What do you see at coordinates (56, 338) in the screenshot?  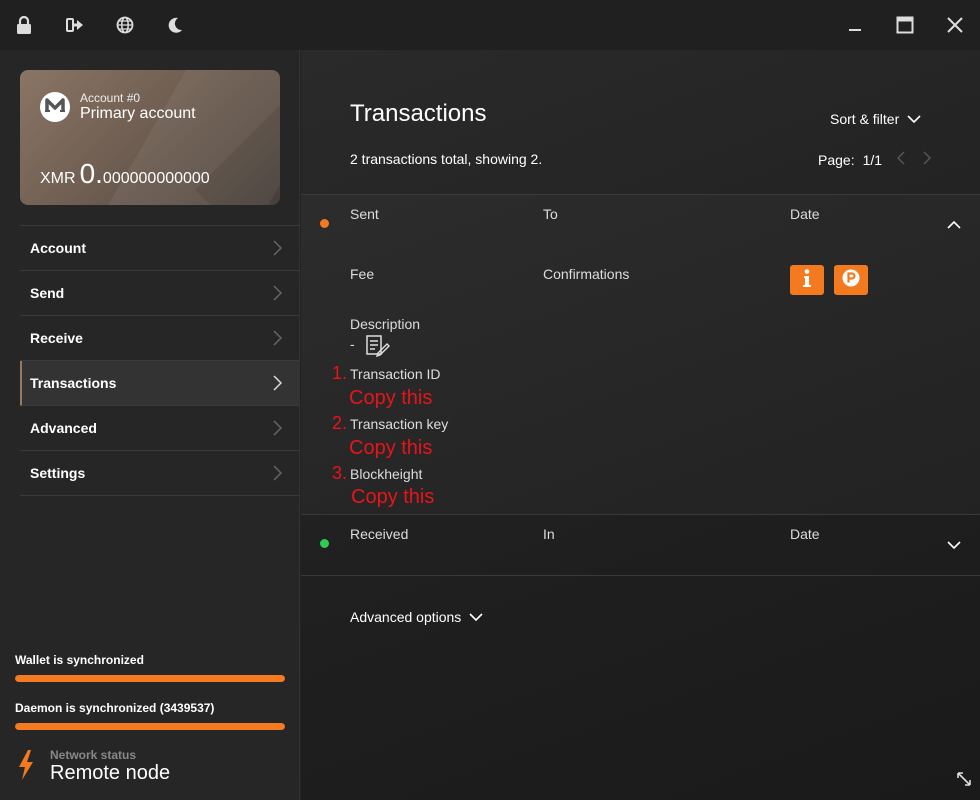 I see `sidebar-item-label: Receive` at bounding box center [56, 338].